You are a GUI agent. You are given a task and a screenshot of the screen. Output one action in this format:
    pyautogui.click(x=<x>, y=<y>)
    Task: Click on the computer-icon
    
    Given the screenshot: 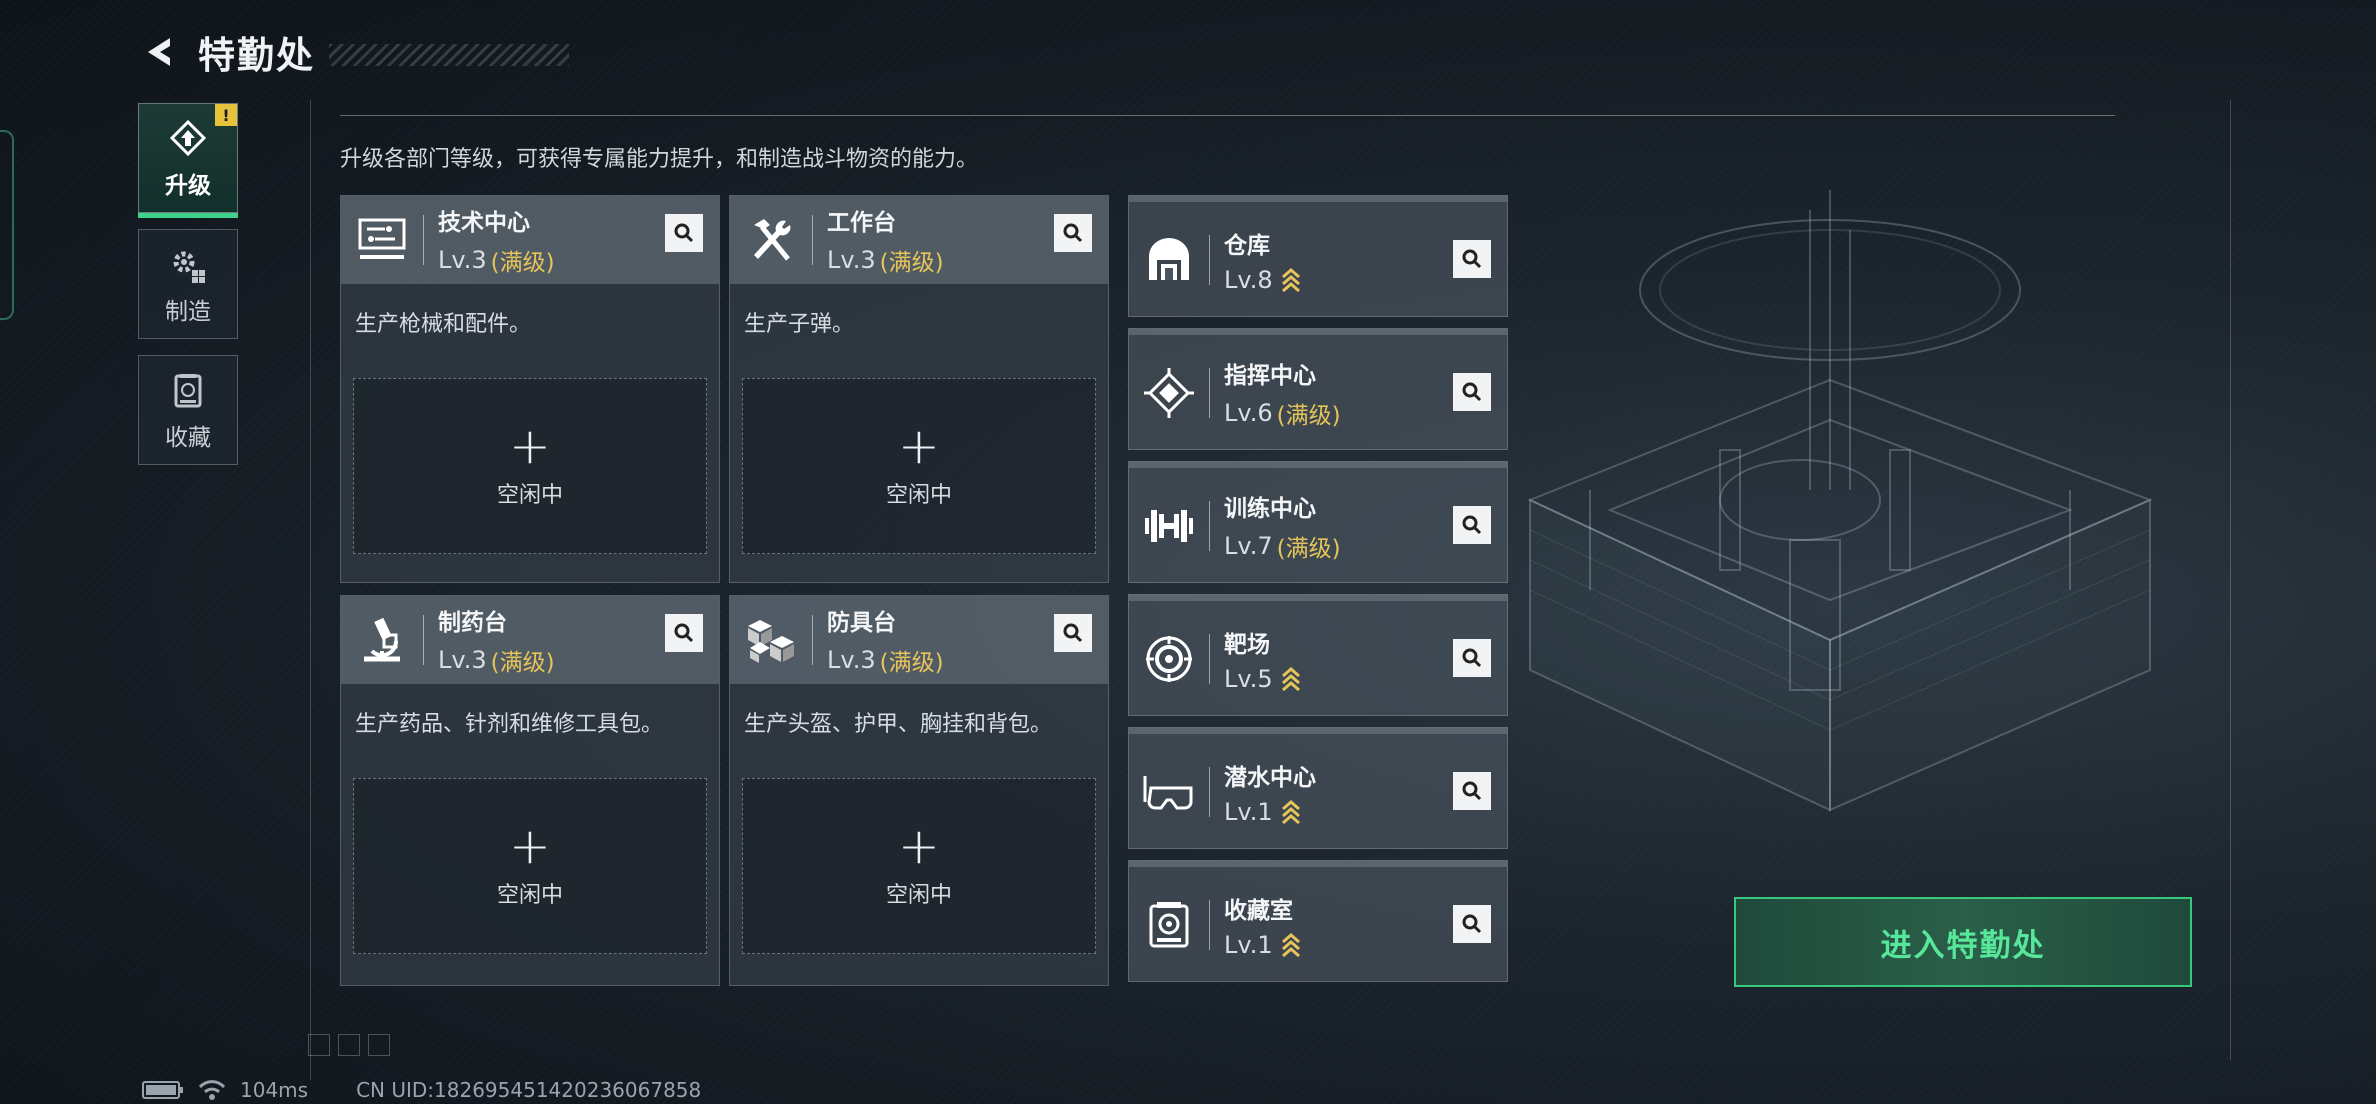 What is the action you would take?
    pyautogui.click(x=382, y=240)
    